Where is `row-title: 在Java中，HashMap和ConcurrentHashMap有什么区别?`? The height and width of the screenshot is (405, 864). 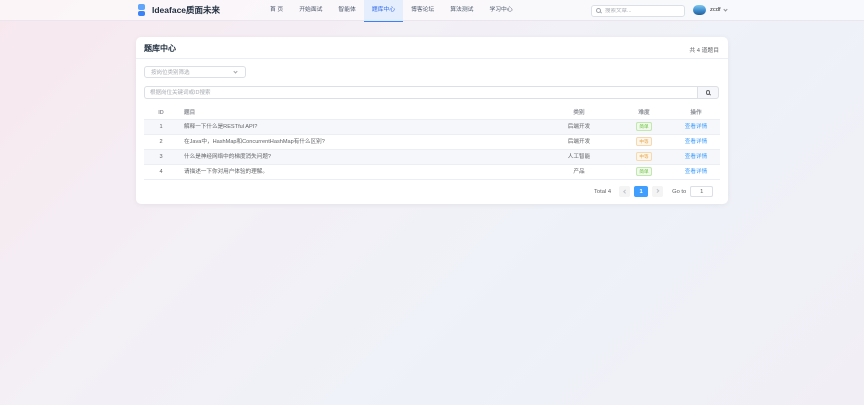
row-title: 在Java中，HashMap和ConcurrentHashMap有什么区别? is located at coordinates (254, 142).